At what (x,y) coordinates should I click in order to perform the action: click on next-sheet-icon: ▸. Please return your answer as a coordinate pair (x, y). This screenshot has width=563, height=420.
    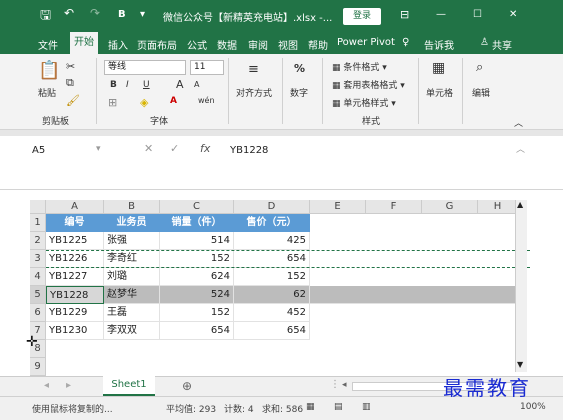
    Looking at the image, I should click on (68, 385).